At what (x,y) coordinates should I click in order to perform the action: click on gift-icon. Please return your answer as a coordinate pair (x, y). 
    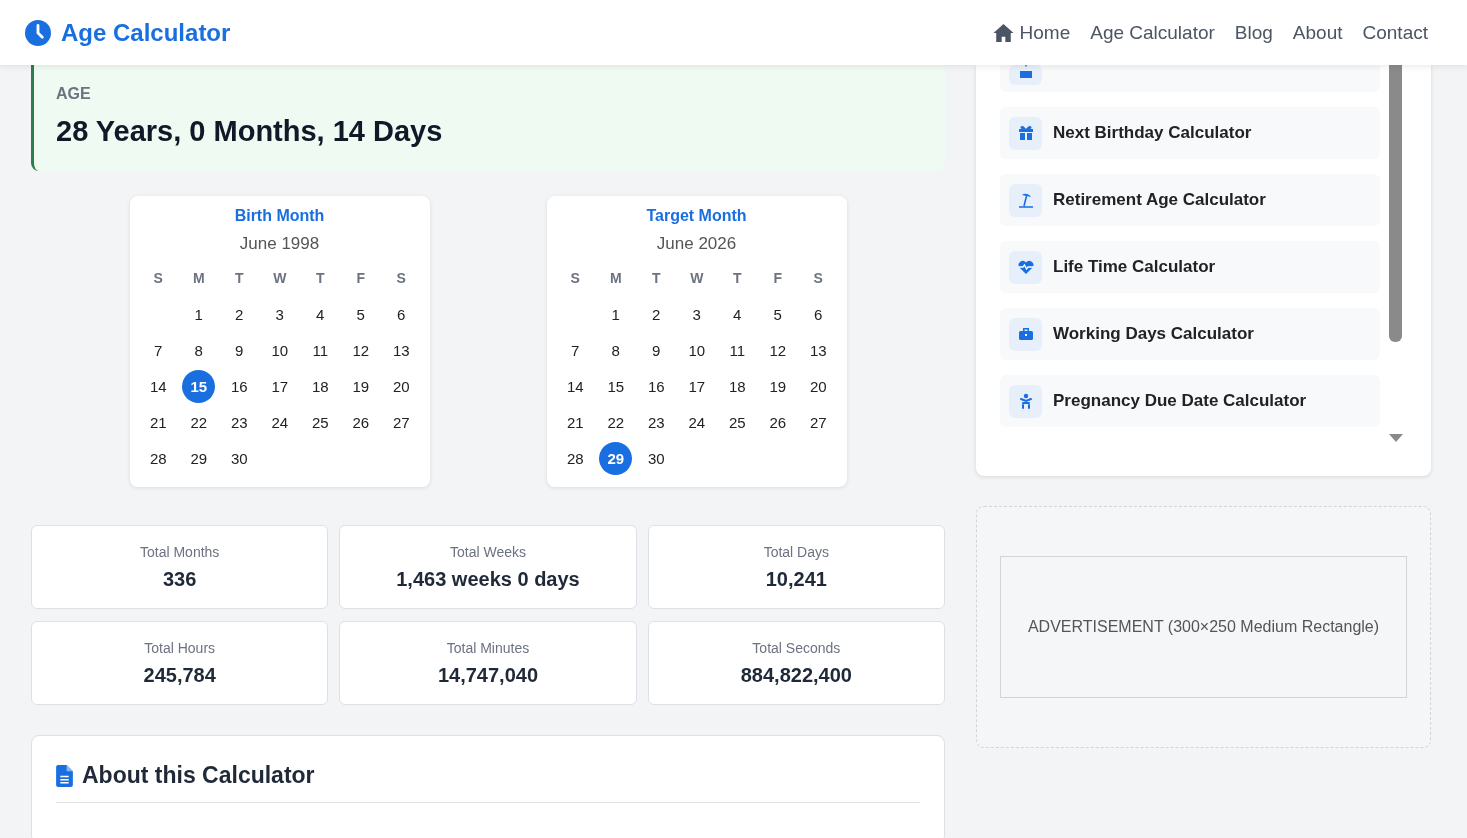
    Looking at the image, I should click on (1025, 133).